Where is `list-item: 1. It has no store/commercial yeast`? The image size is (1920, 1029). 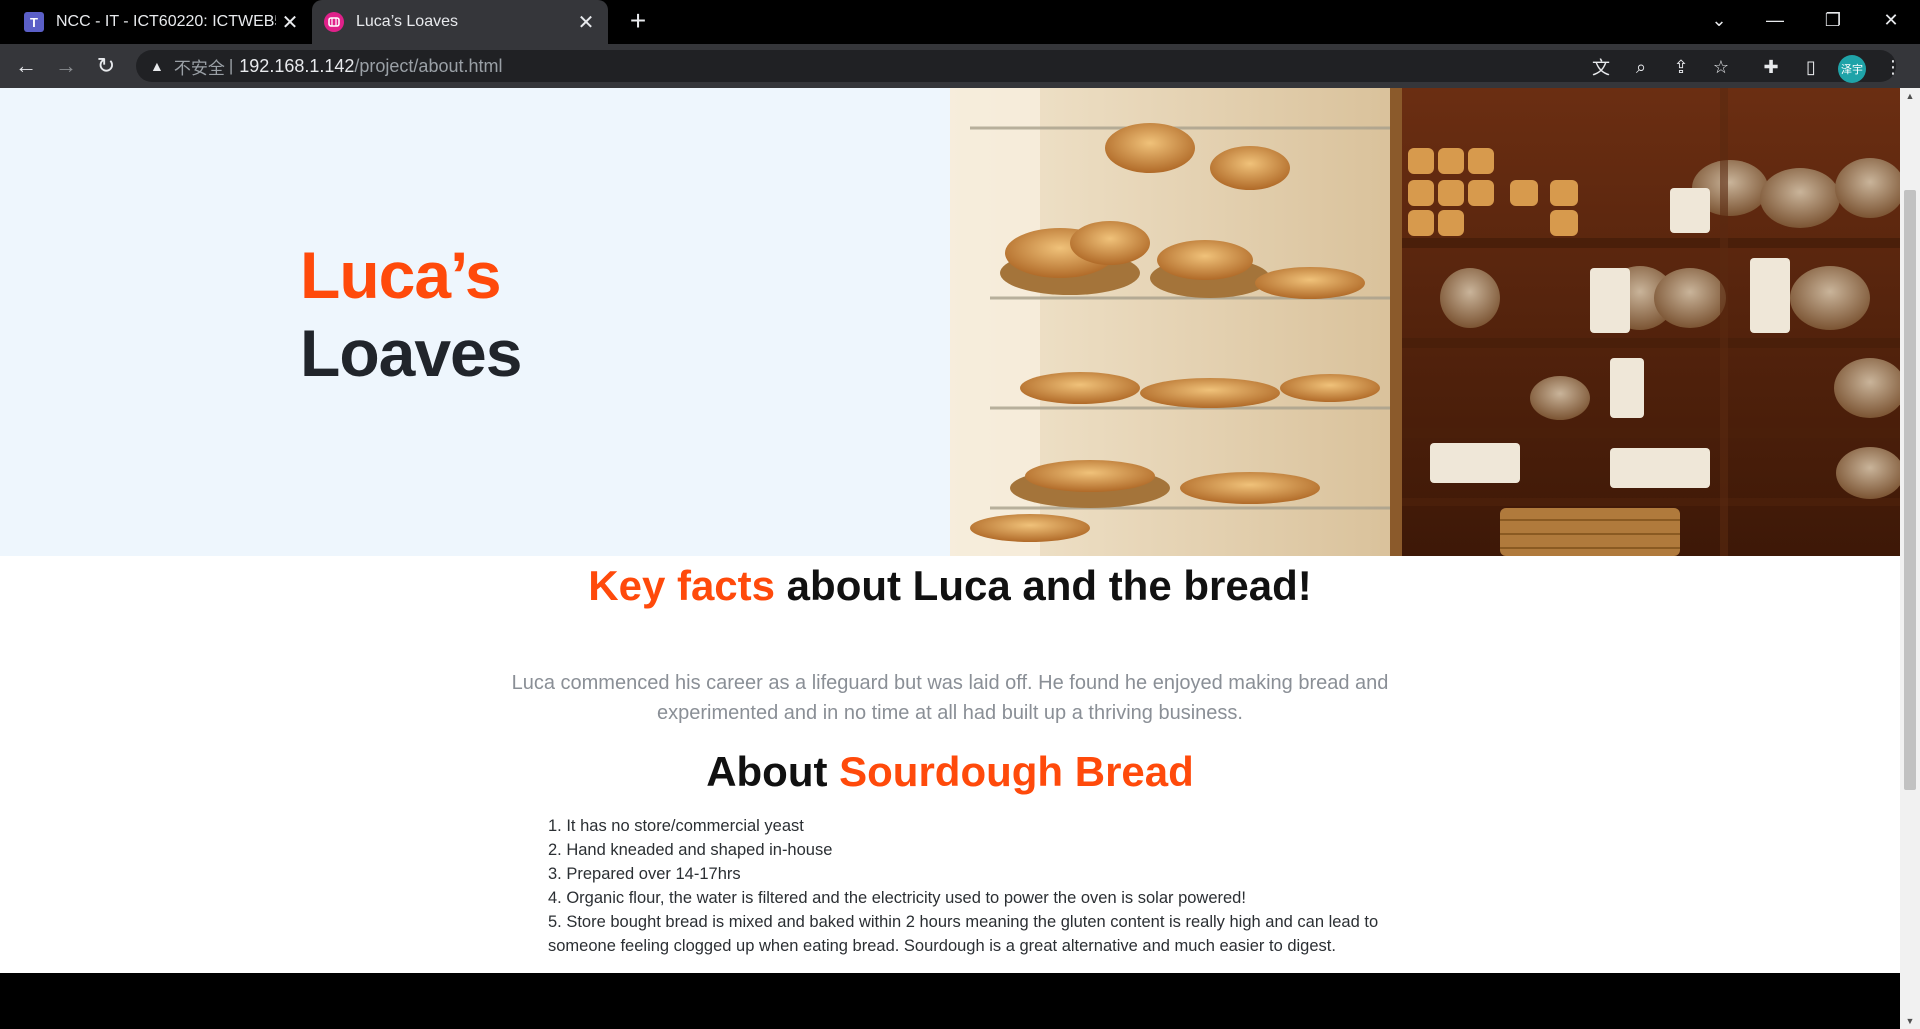
list-item: 1. It has no store/commercial yeast is located at coordinates (676, 826).